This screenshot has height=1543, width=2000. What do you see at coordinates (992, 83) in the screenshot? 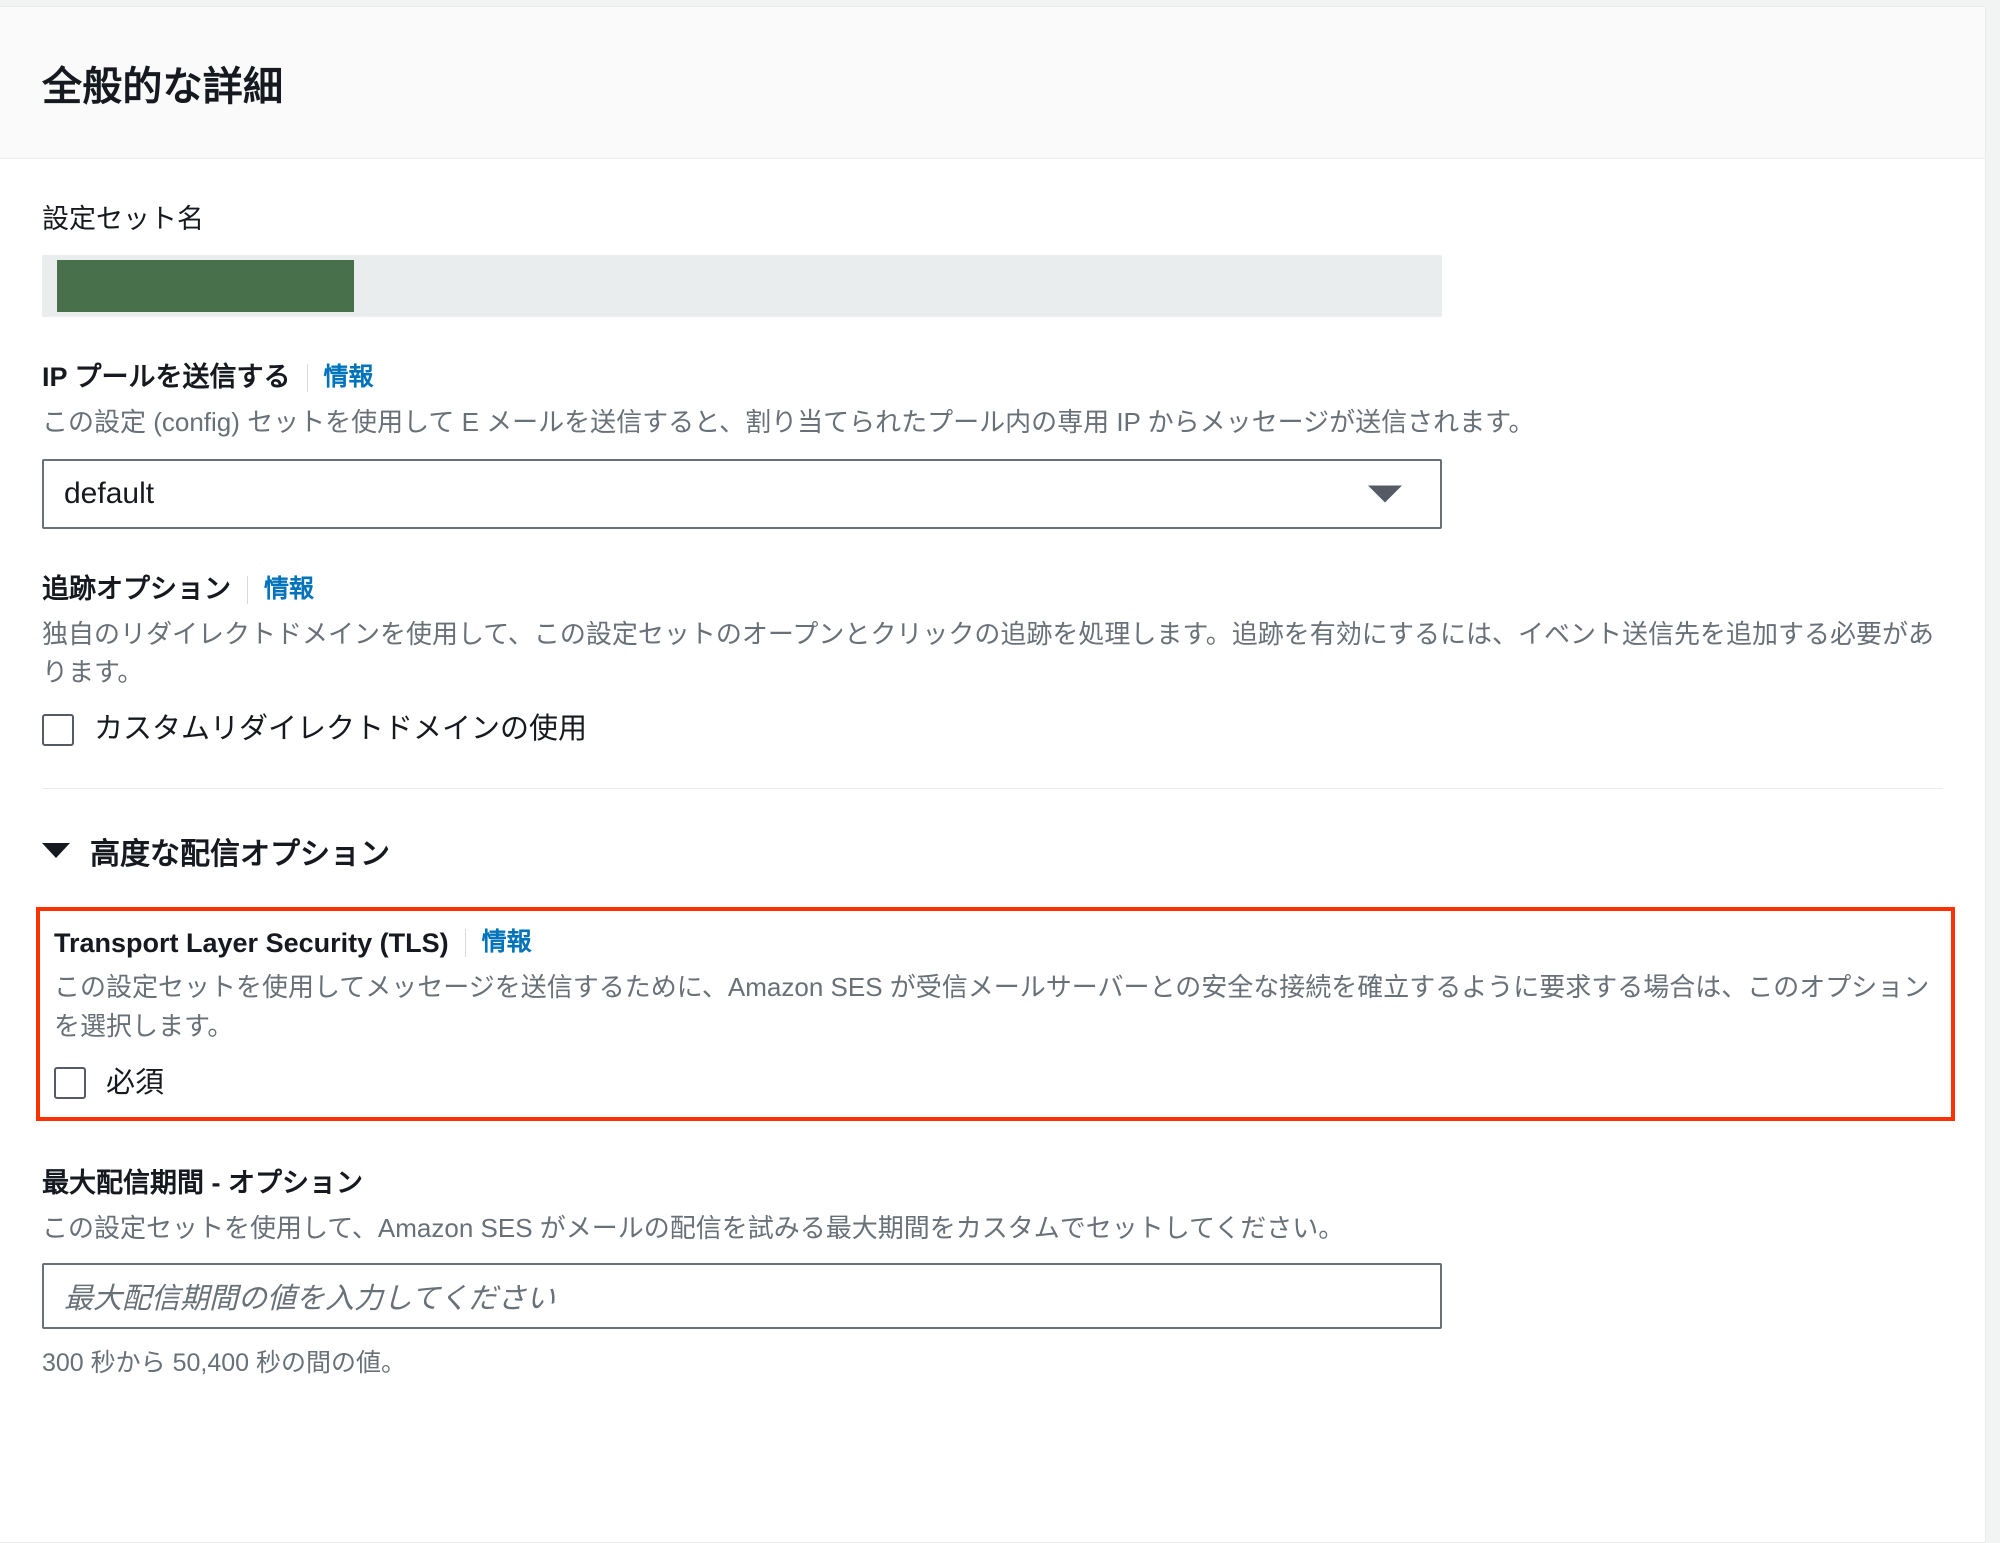
I see `card-header: 全般的な詳細` at bounding box center [992, 83].